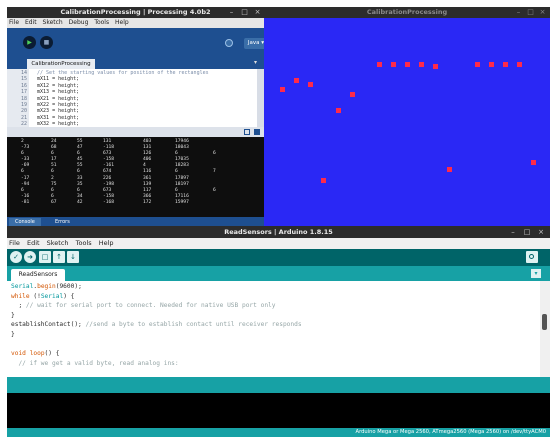 The height and width of the screenshot is (437, 550). I want to click on console-value: 15997, so click(182, 202).